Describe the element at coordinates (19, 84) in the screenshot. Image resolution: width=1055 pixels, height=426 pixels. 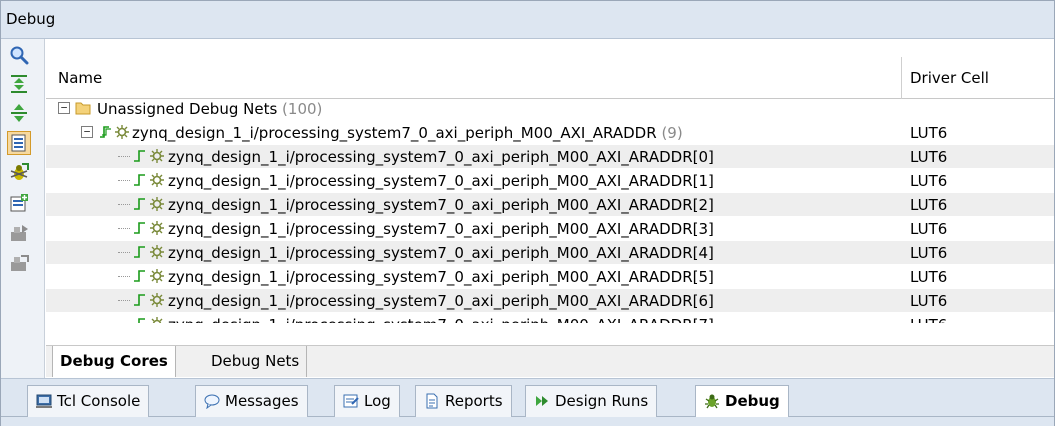
I see `collapse-all-icon` at that location.